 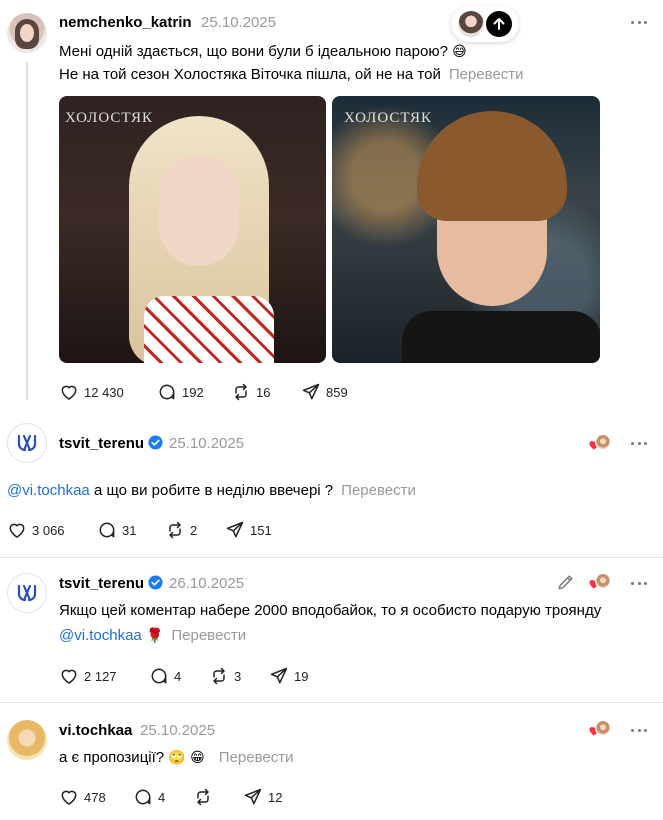 What do you see at coordinates (129, 530) in the screenshot?
I see `comment-count: 31` at bounding box center [129, 530].